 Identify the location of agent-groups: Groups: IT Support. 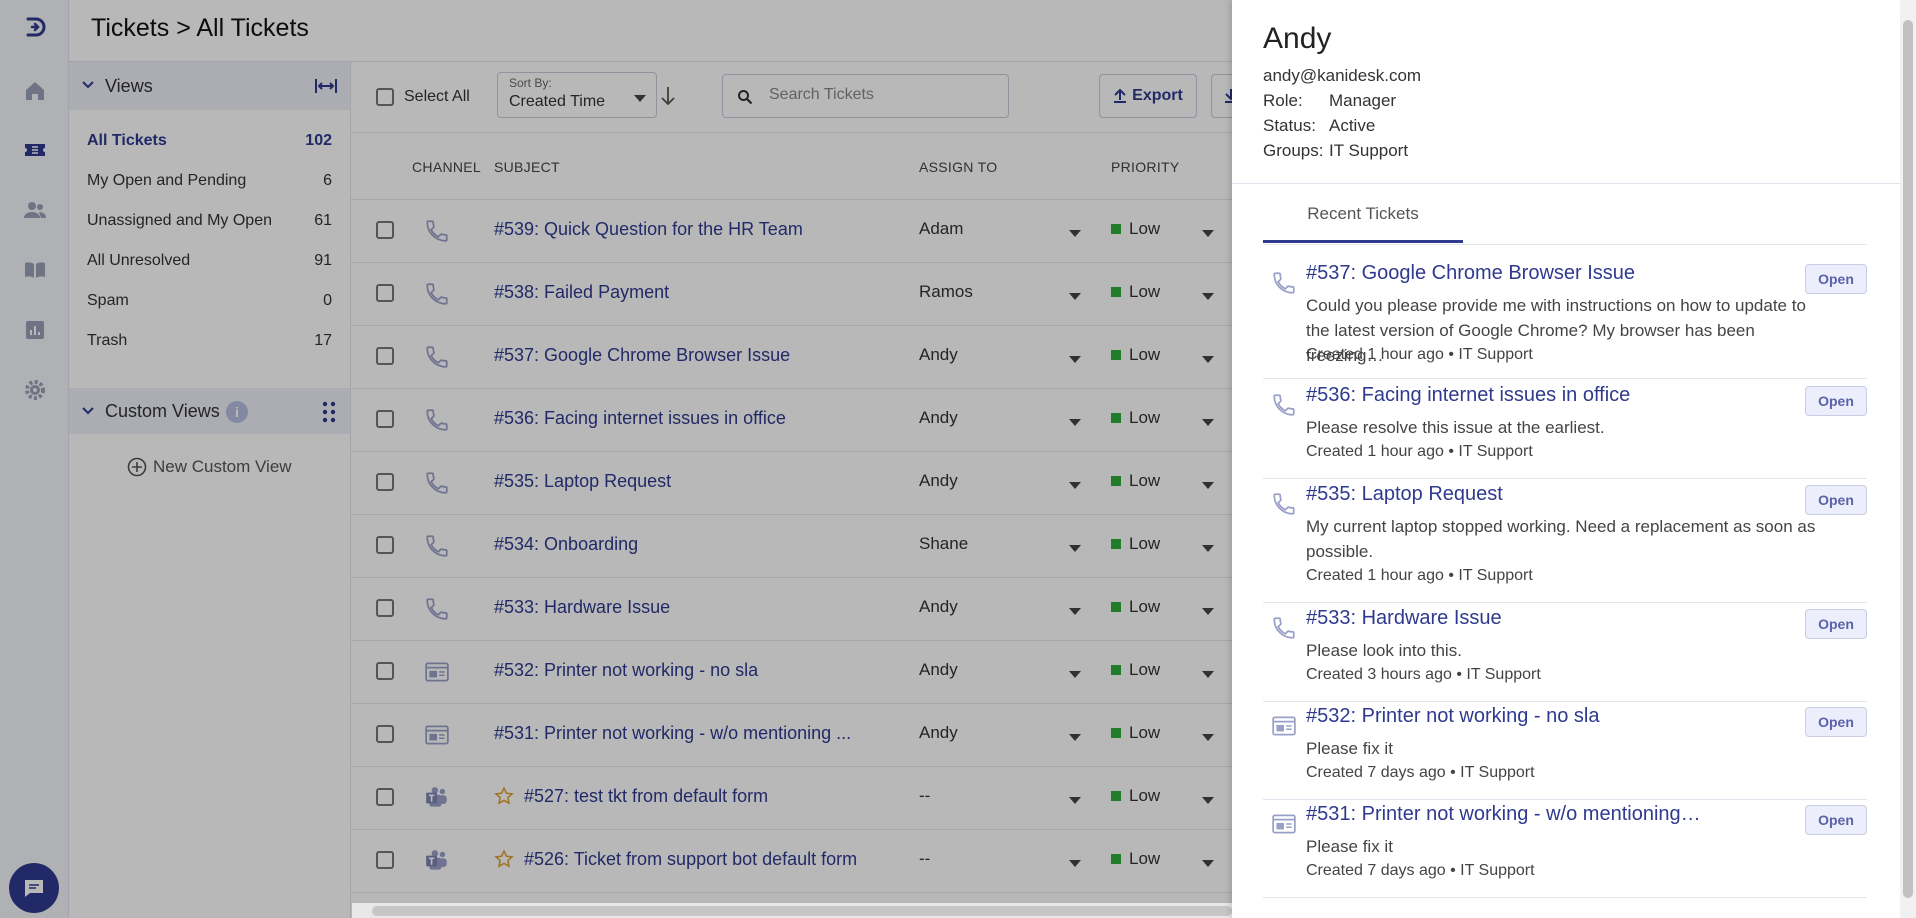
(1335, 151).